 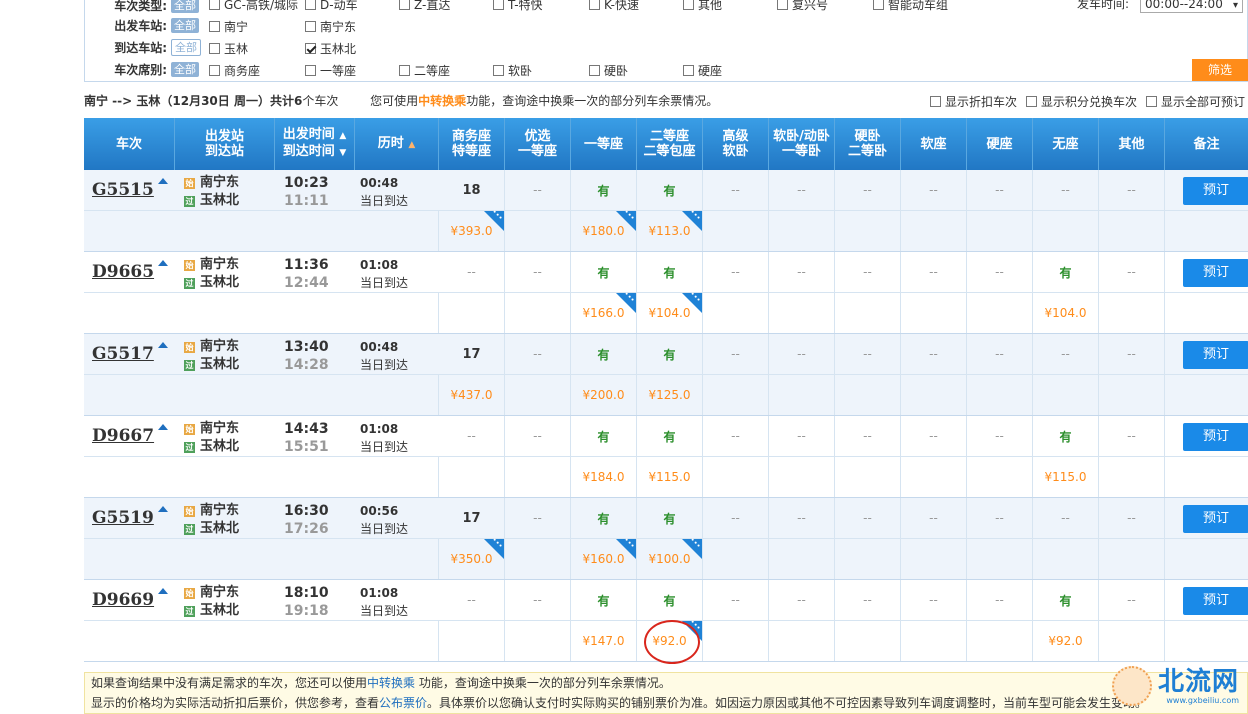 I want to click on filter-type-all-button: 全部, so click(x=185, y=6).